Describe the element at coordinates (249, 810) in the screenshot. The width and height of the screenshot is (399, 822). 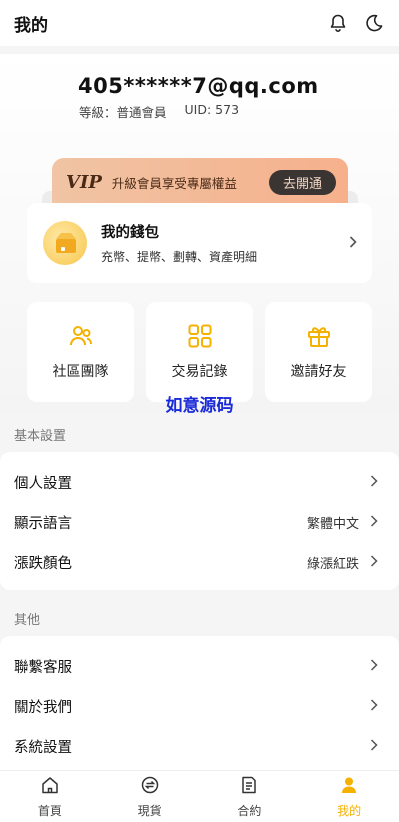
I see `tab-label: 合約` at that location.